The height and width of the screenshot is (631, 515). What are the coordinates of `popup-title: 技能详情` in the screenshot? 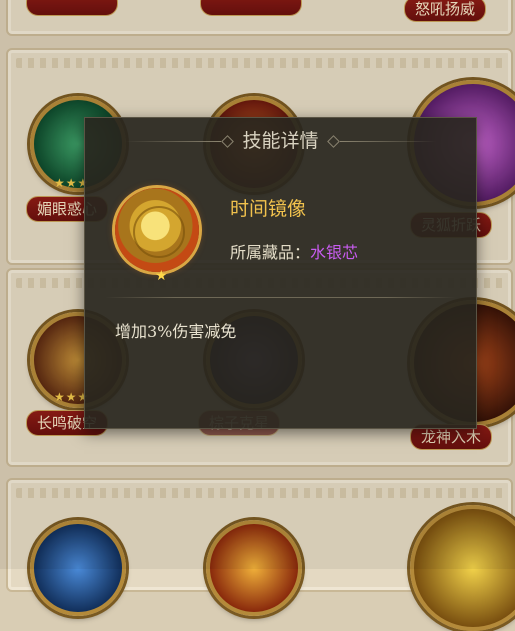 It's located at (280, 141).